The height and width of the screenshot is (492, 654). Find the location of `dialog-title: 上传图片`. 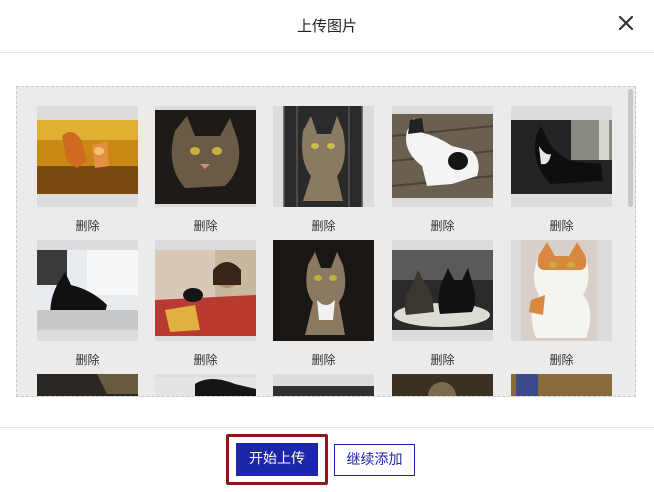

dialog-title: 上传图片 is located at coordinates (326, 26).